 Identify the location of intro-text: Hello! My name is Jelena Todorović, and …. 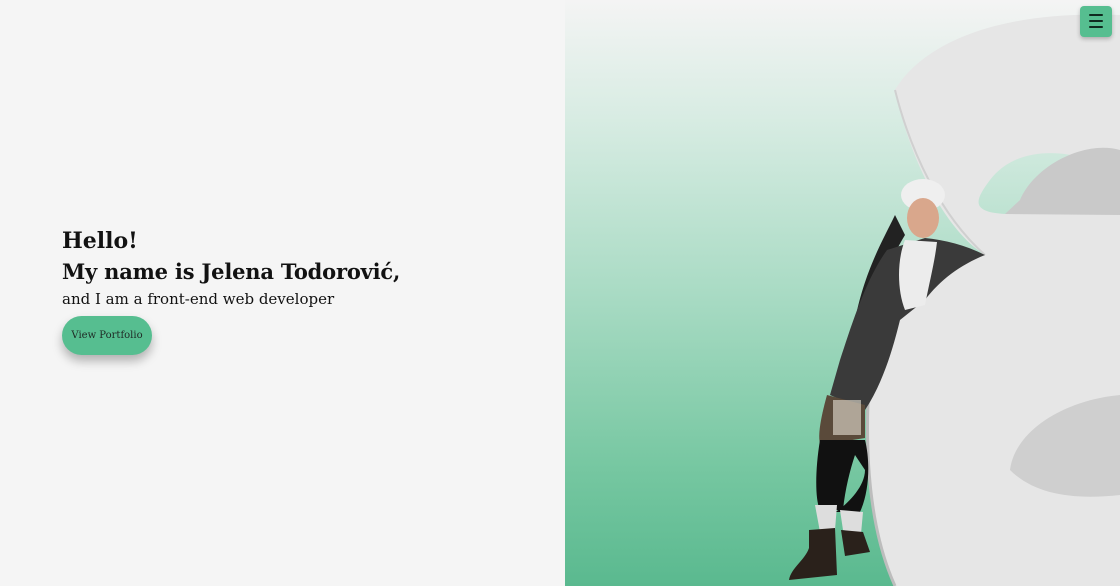
(231, 268).